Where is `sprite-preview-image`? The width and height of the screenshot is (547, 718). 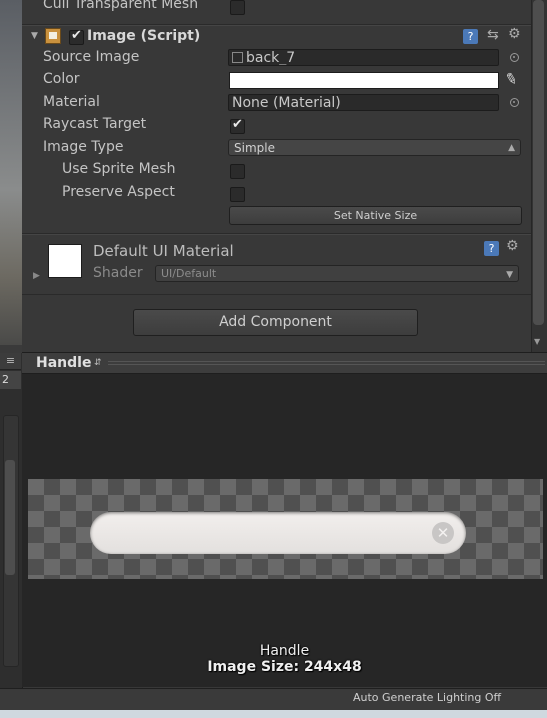
sprite-preview-image is located at coordinates (278, 533).